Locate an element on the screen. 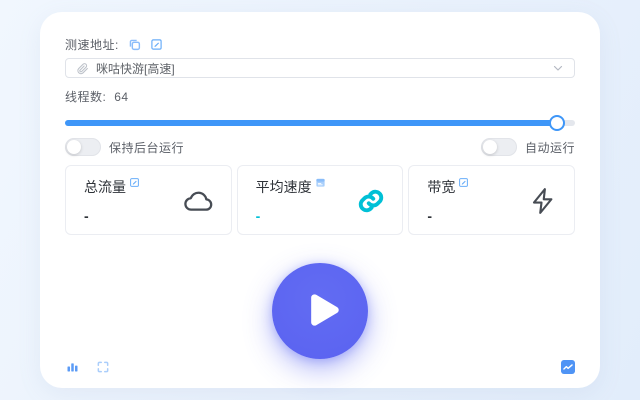 The image size is (640, 400). keep-background-group: 保持后台运行 is located at coordinates (124, 147).